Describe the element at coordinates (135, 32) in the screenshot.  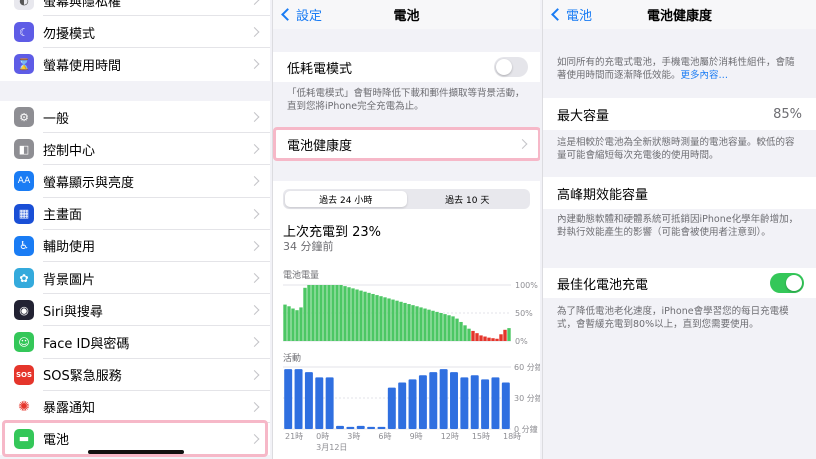
I see `settings-item-dnd: ☾ 勿擾模式` at that location.